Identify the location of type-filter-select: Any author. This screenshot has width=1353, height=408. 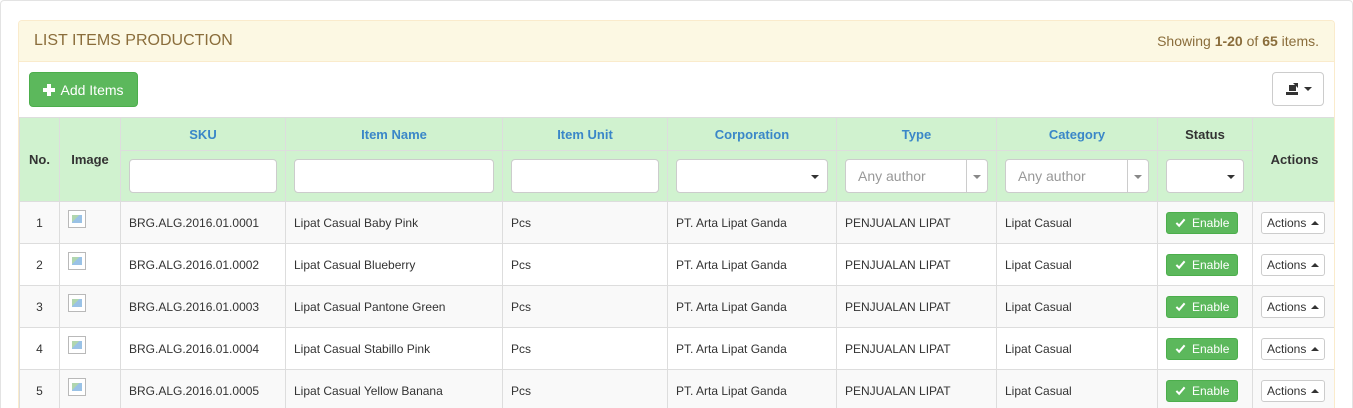
(916, 176).